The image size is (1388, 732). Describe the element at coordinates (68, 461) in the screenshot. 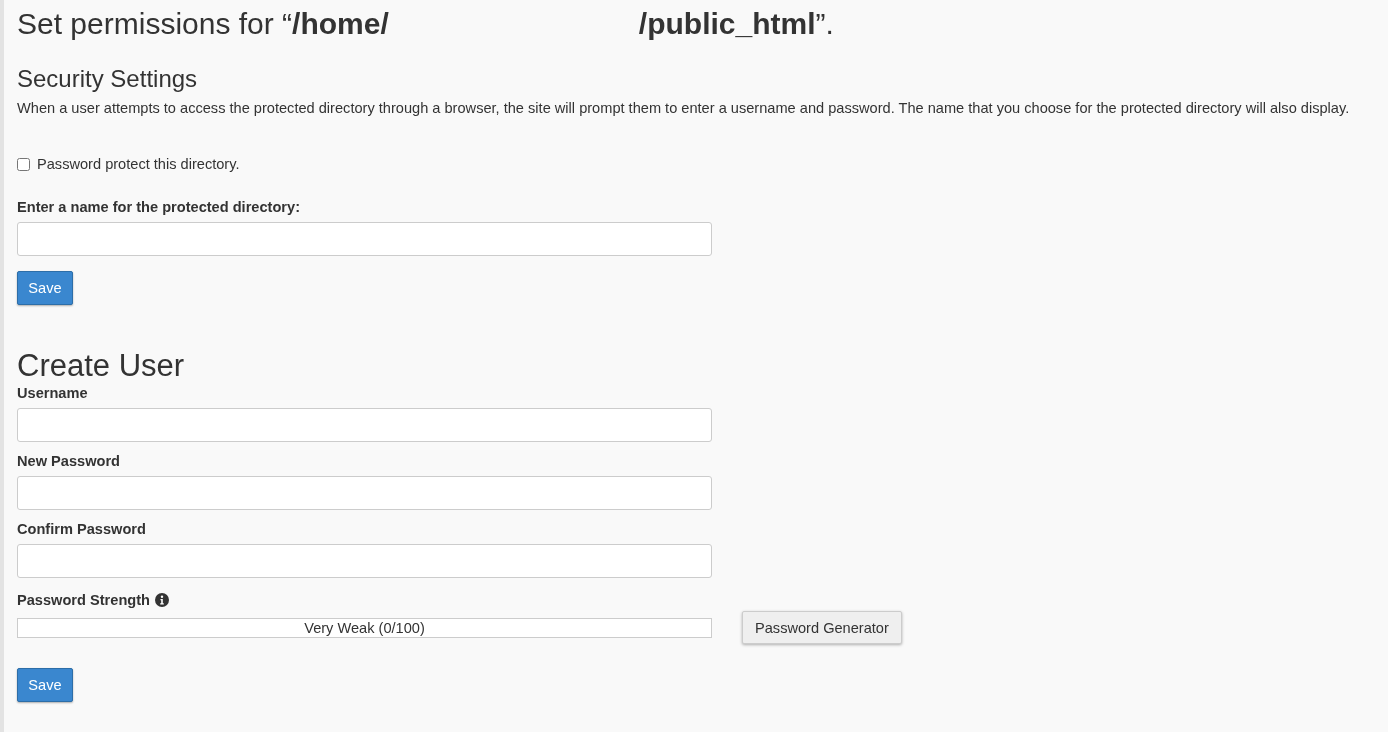

I see `field-label: New Password` at that location.